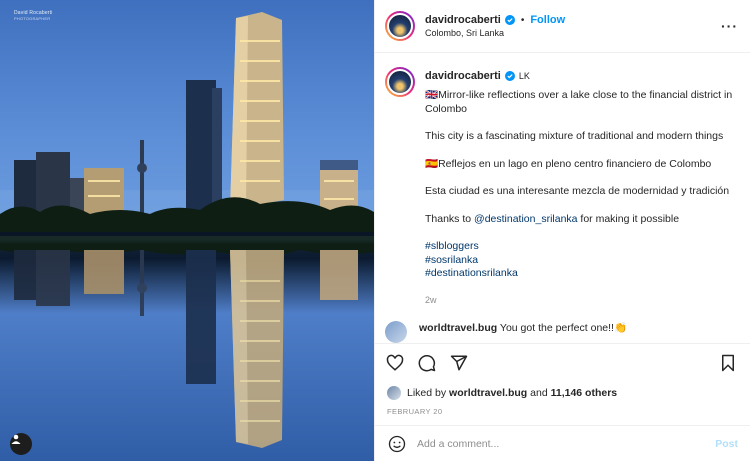  I want to click on author-username: davidrocaberti, so click(463, 20).